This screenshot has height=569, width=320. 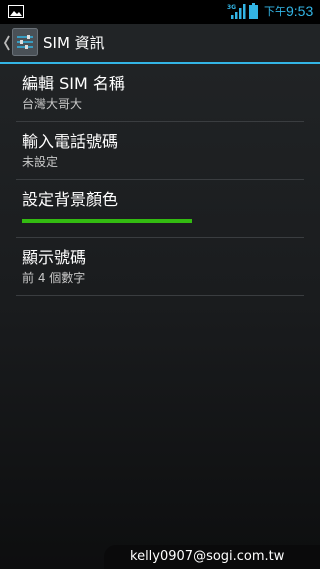 I want to click on screenshot-notification-icon, so click(x=16, y=11).